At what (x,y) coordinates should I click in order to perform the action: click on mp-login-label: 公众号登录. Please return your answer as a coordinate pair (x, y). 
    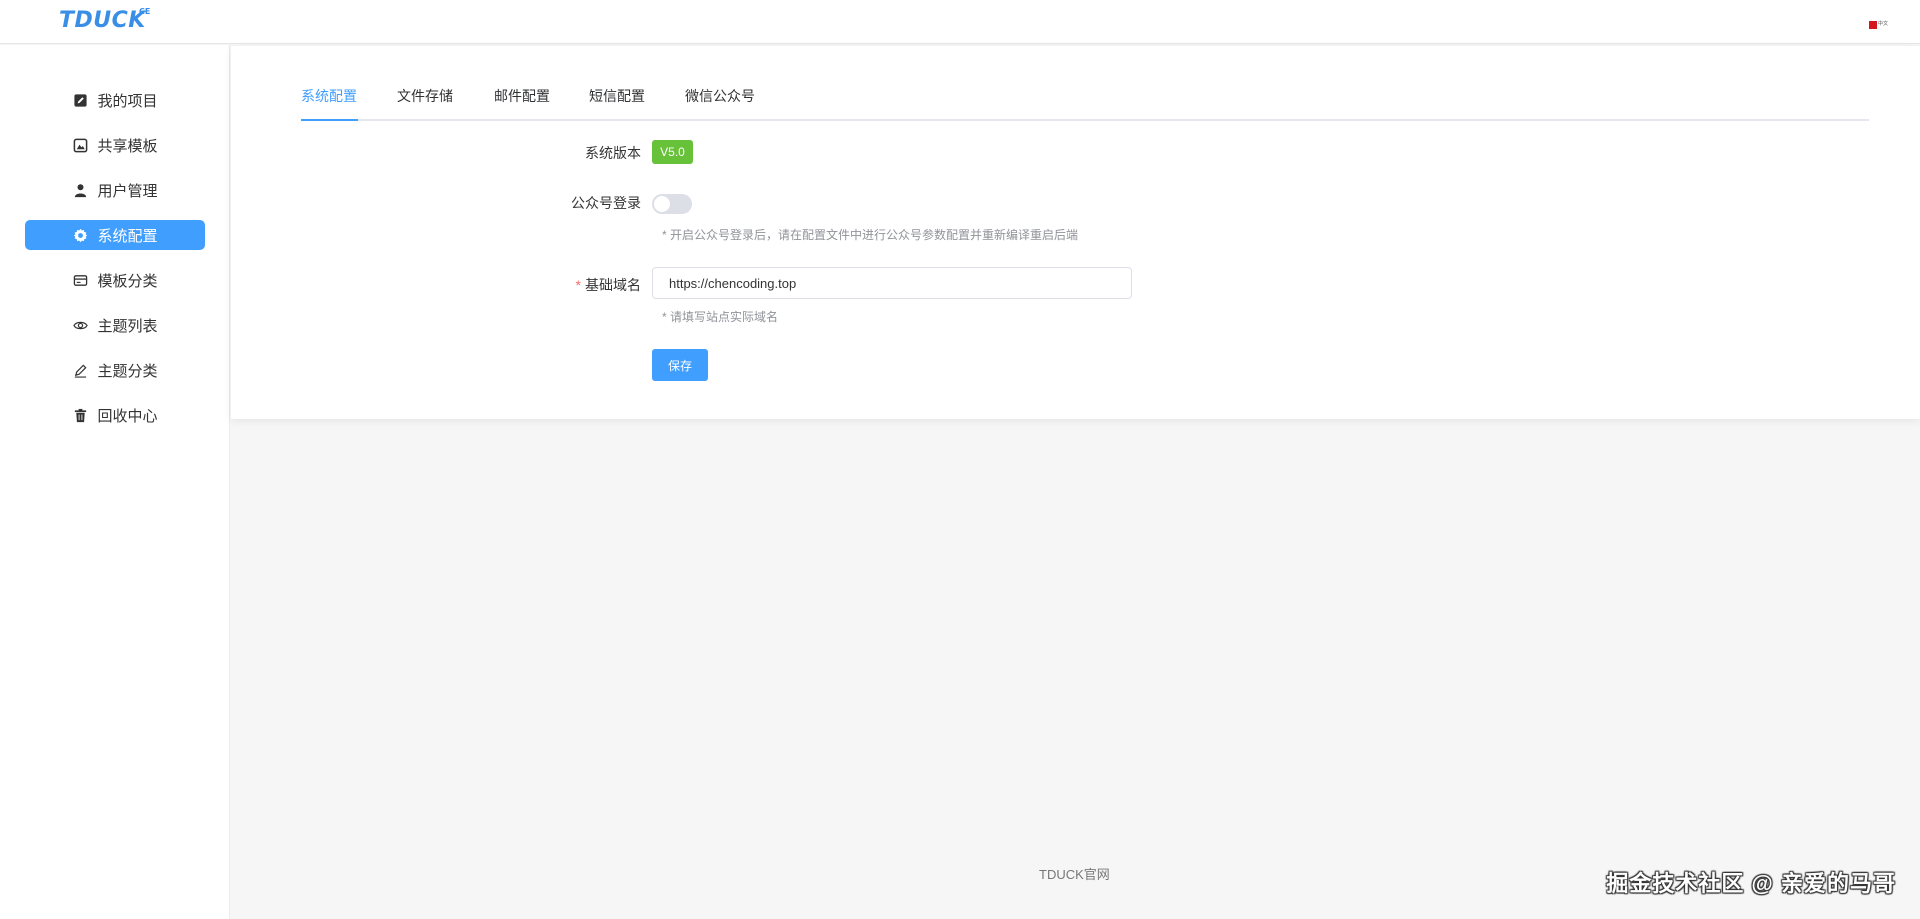
    Looking at the image, I should click on (606, 203).